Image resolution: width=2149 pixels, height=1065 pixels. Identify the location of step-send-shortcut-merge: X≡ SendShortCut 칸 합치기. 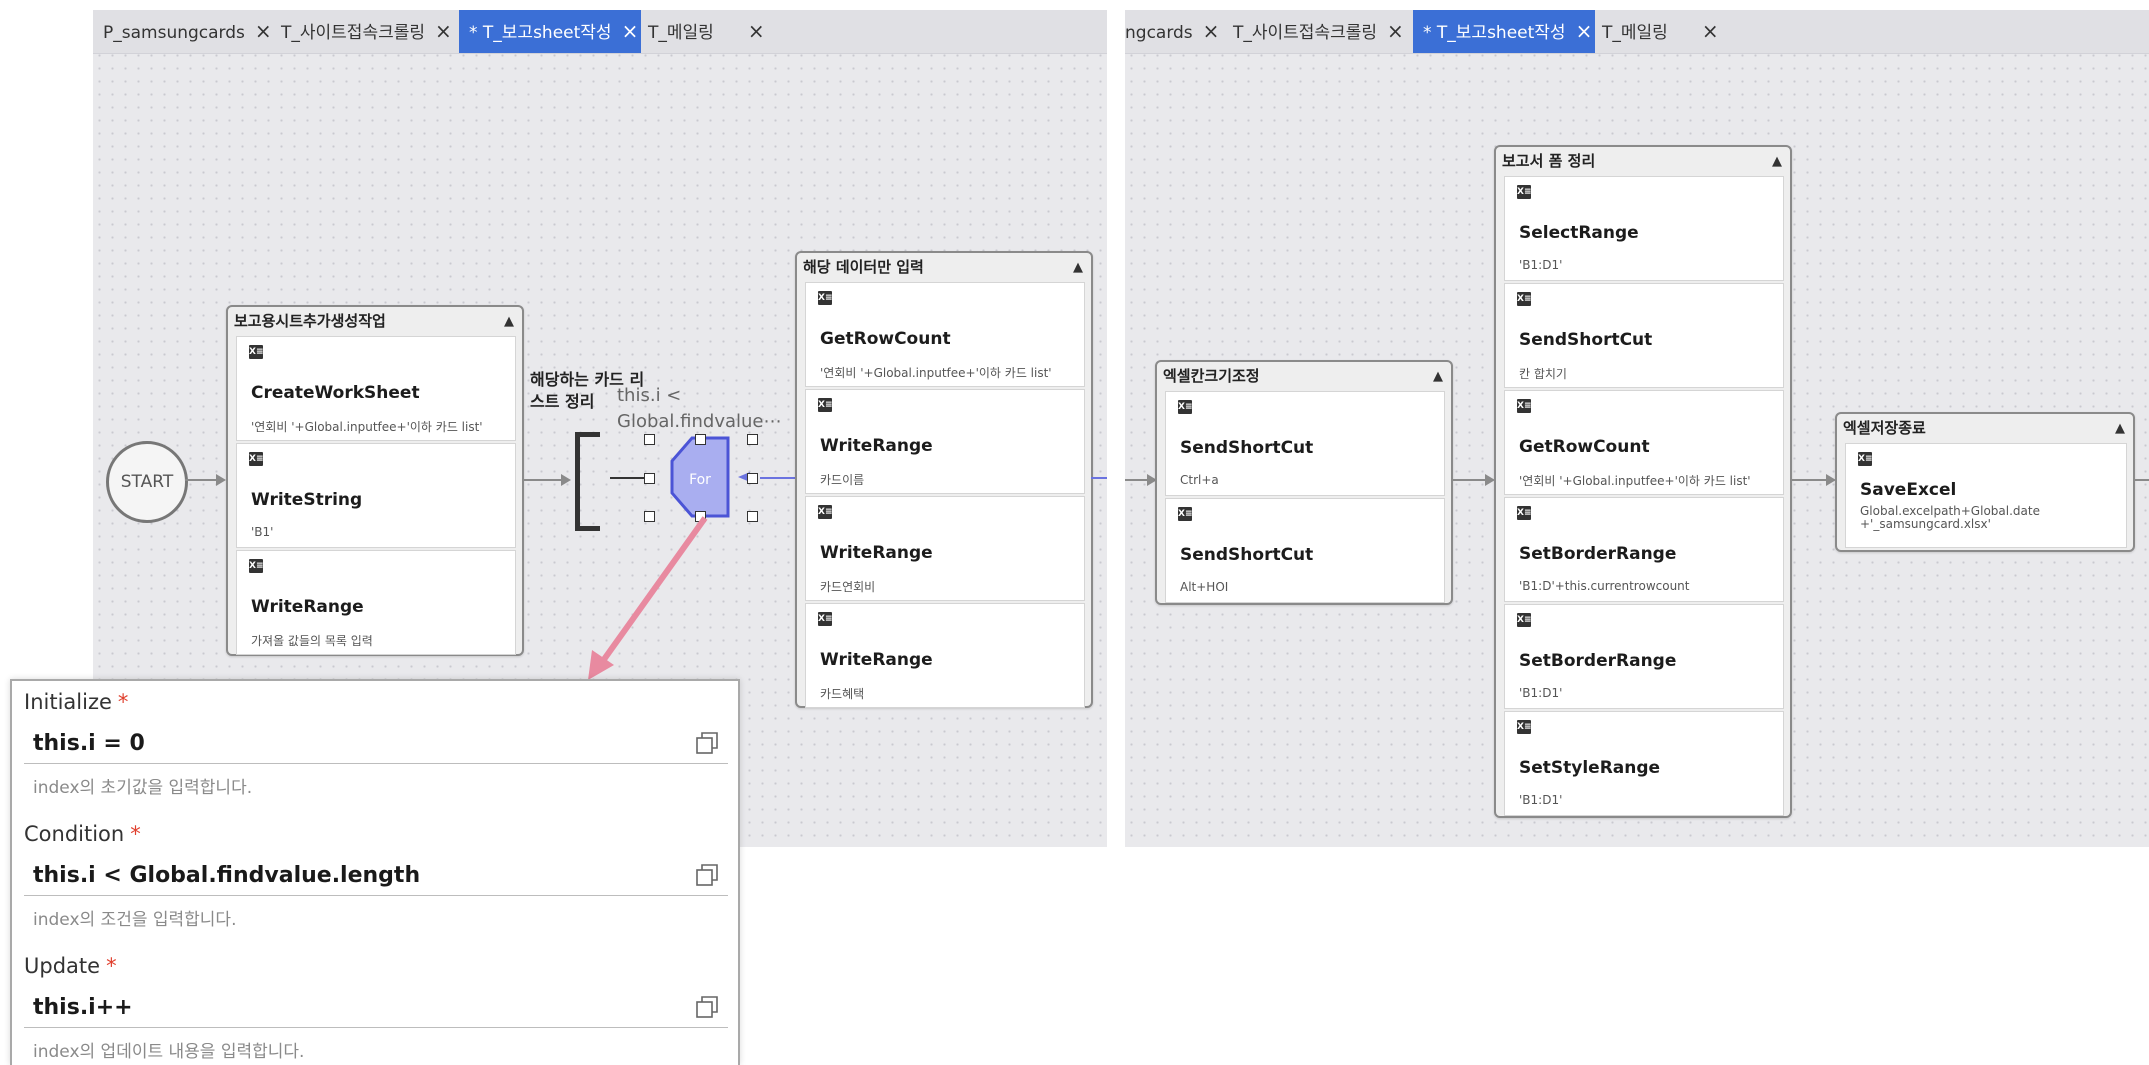
(1644, 335).